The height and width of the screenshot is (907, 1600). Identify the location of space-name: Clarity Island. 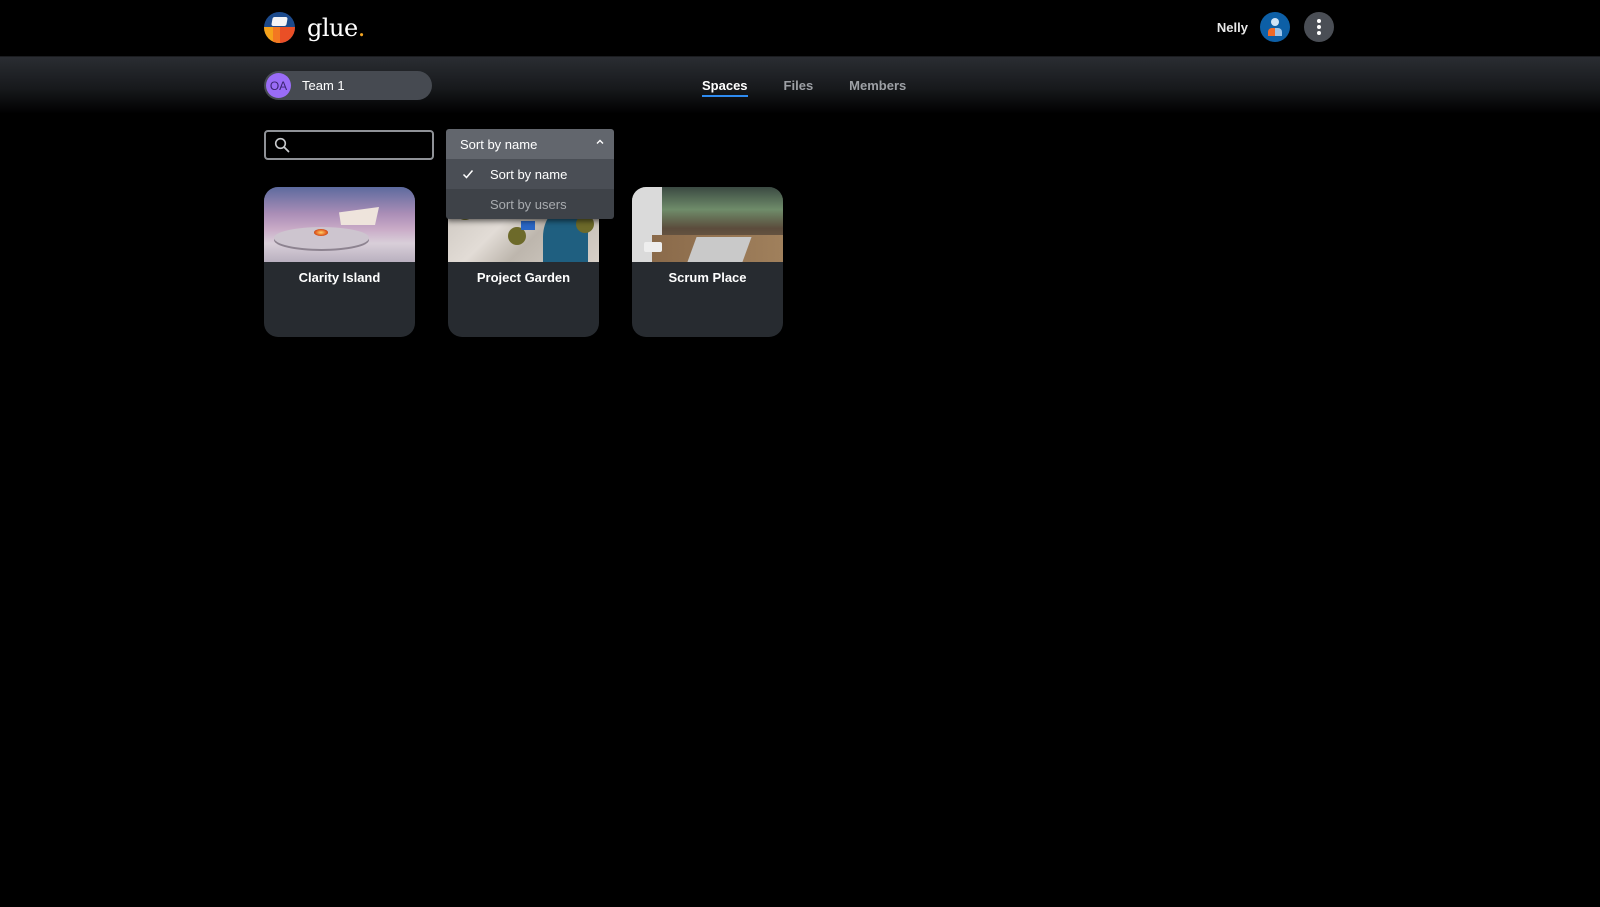
(339, 277).